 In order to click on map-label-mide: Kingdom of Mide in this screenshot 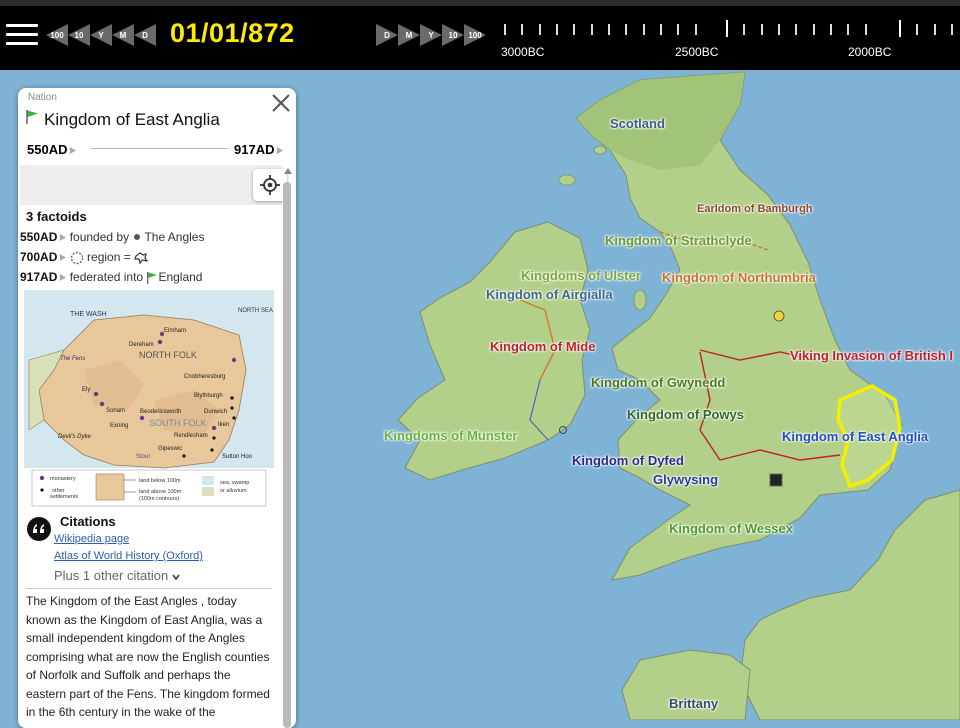, I will do `click(542, 346)`.